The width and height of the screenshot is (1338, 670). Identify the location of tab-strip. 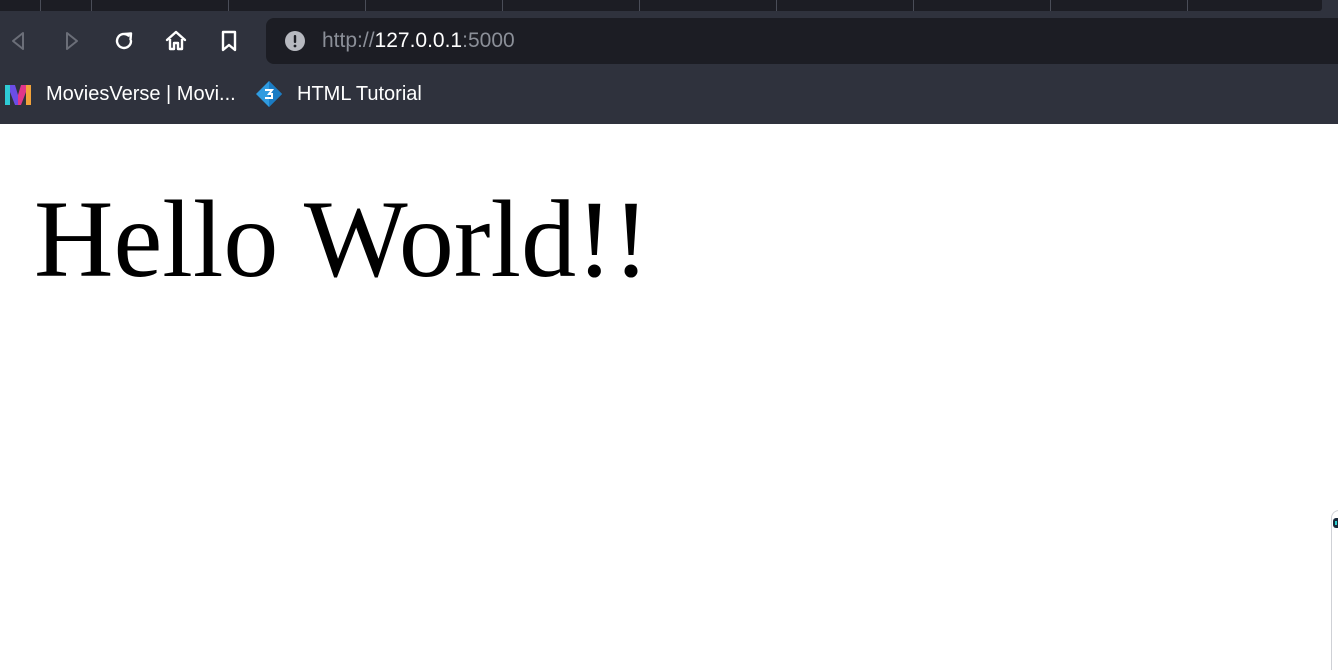
(669, 8).